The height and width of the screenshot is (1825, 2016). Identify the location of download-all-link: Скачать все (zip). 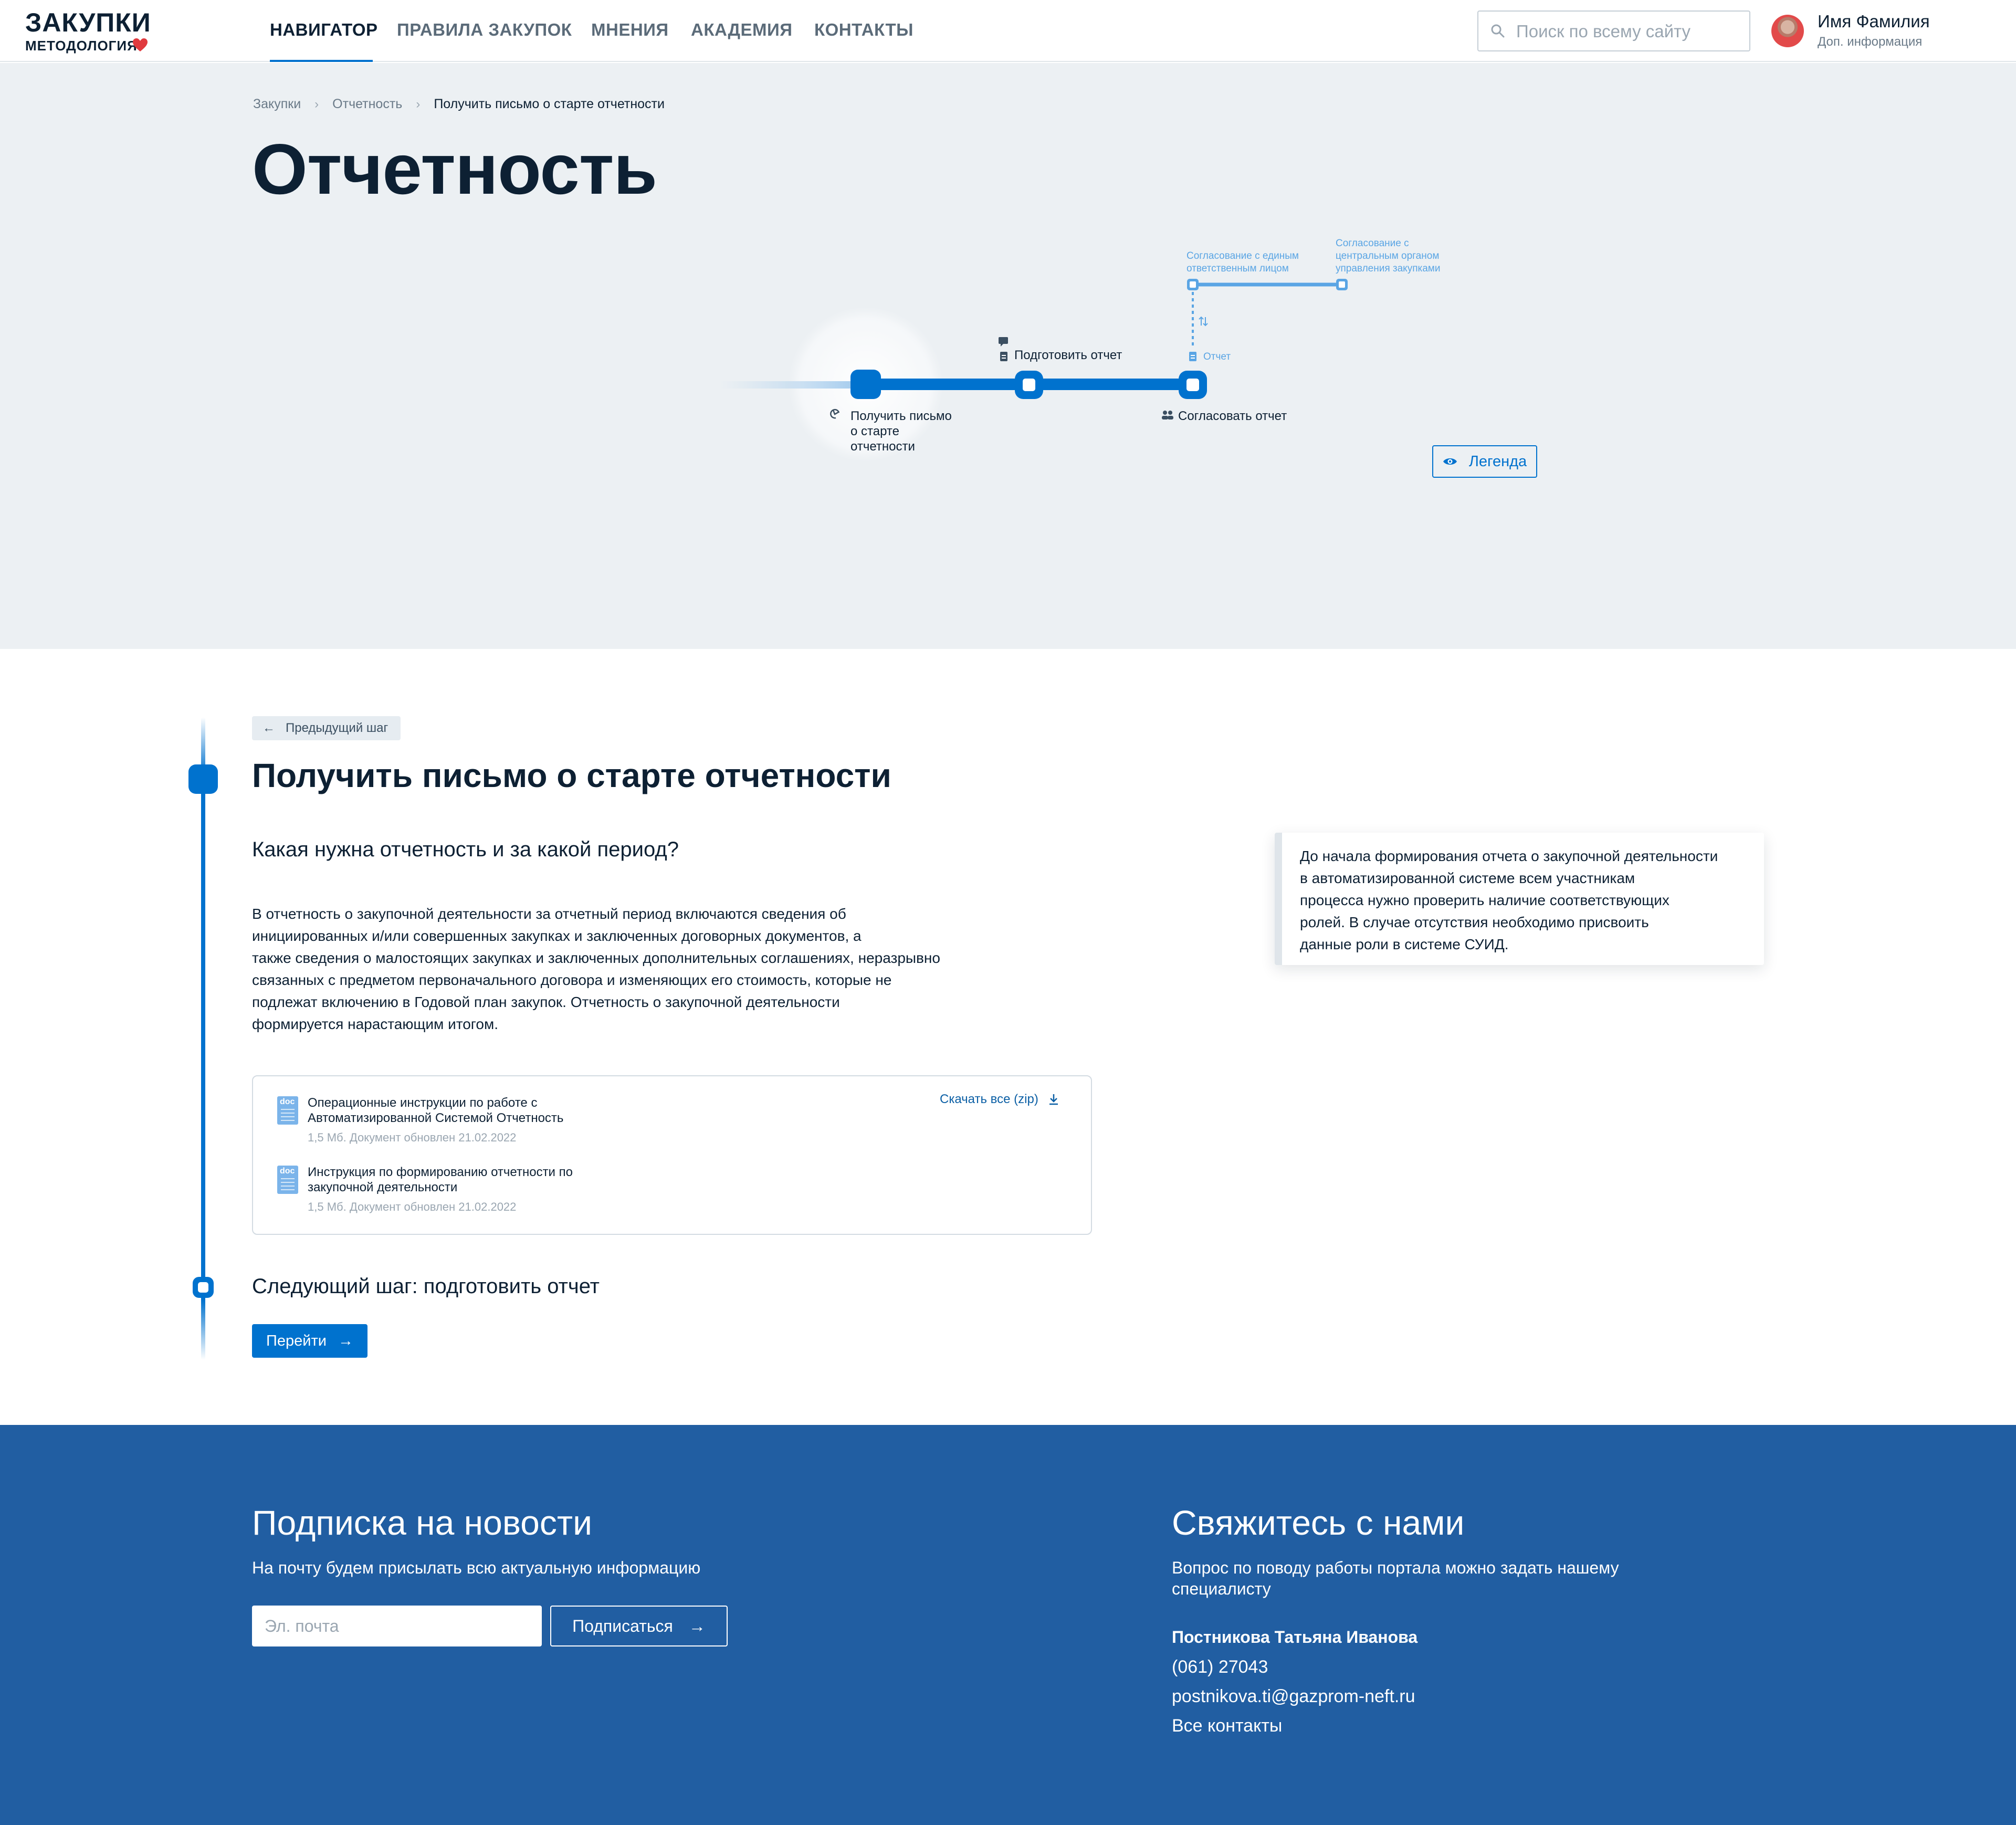
(999, 1099).